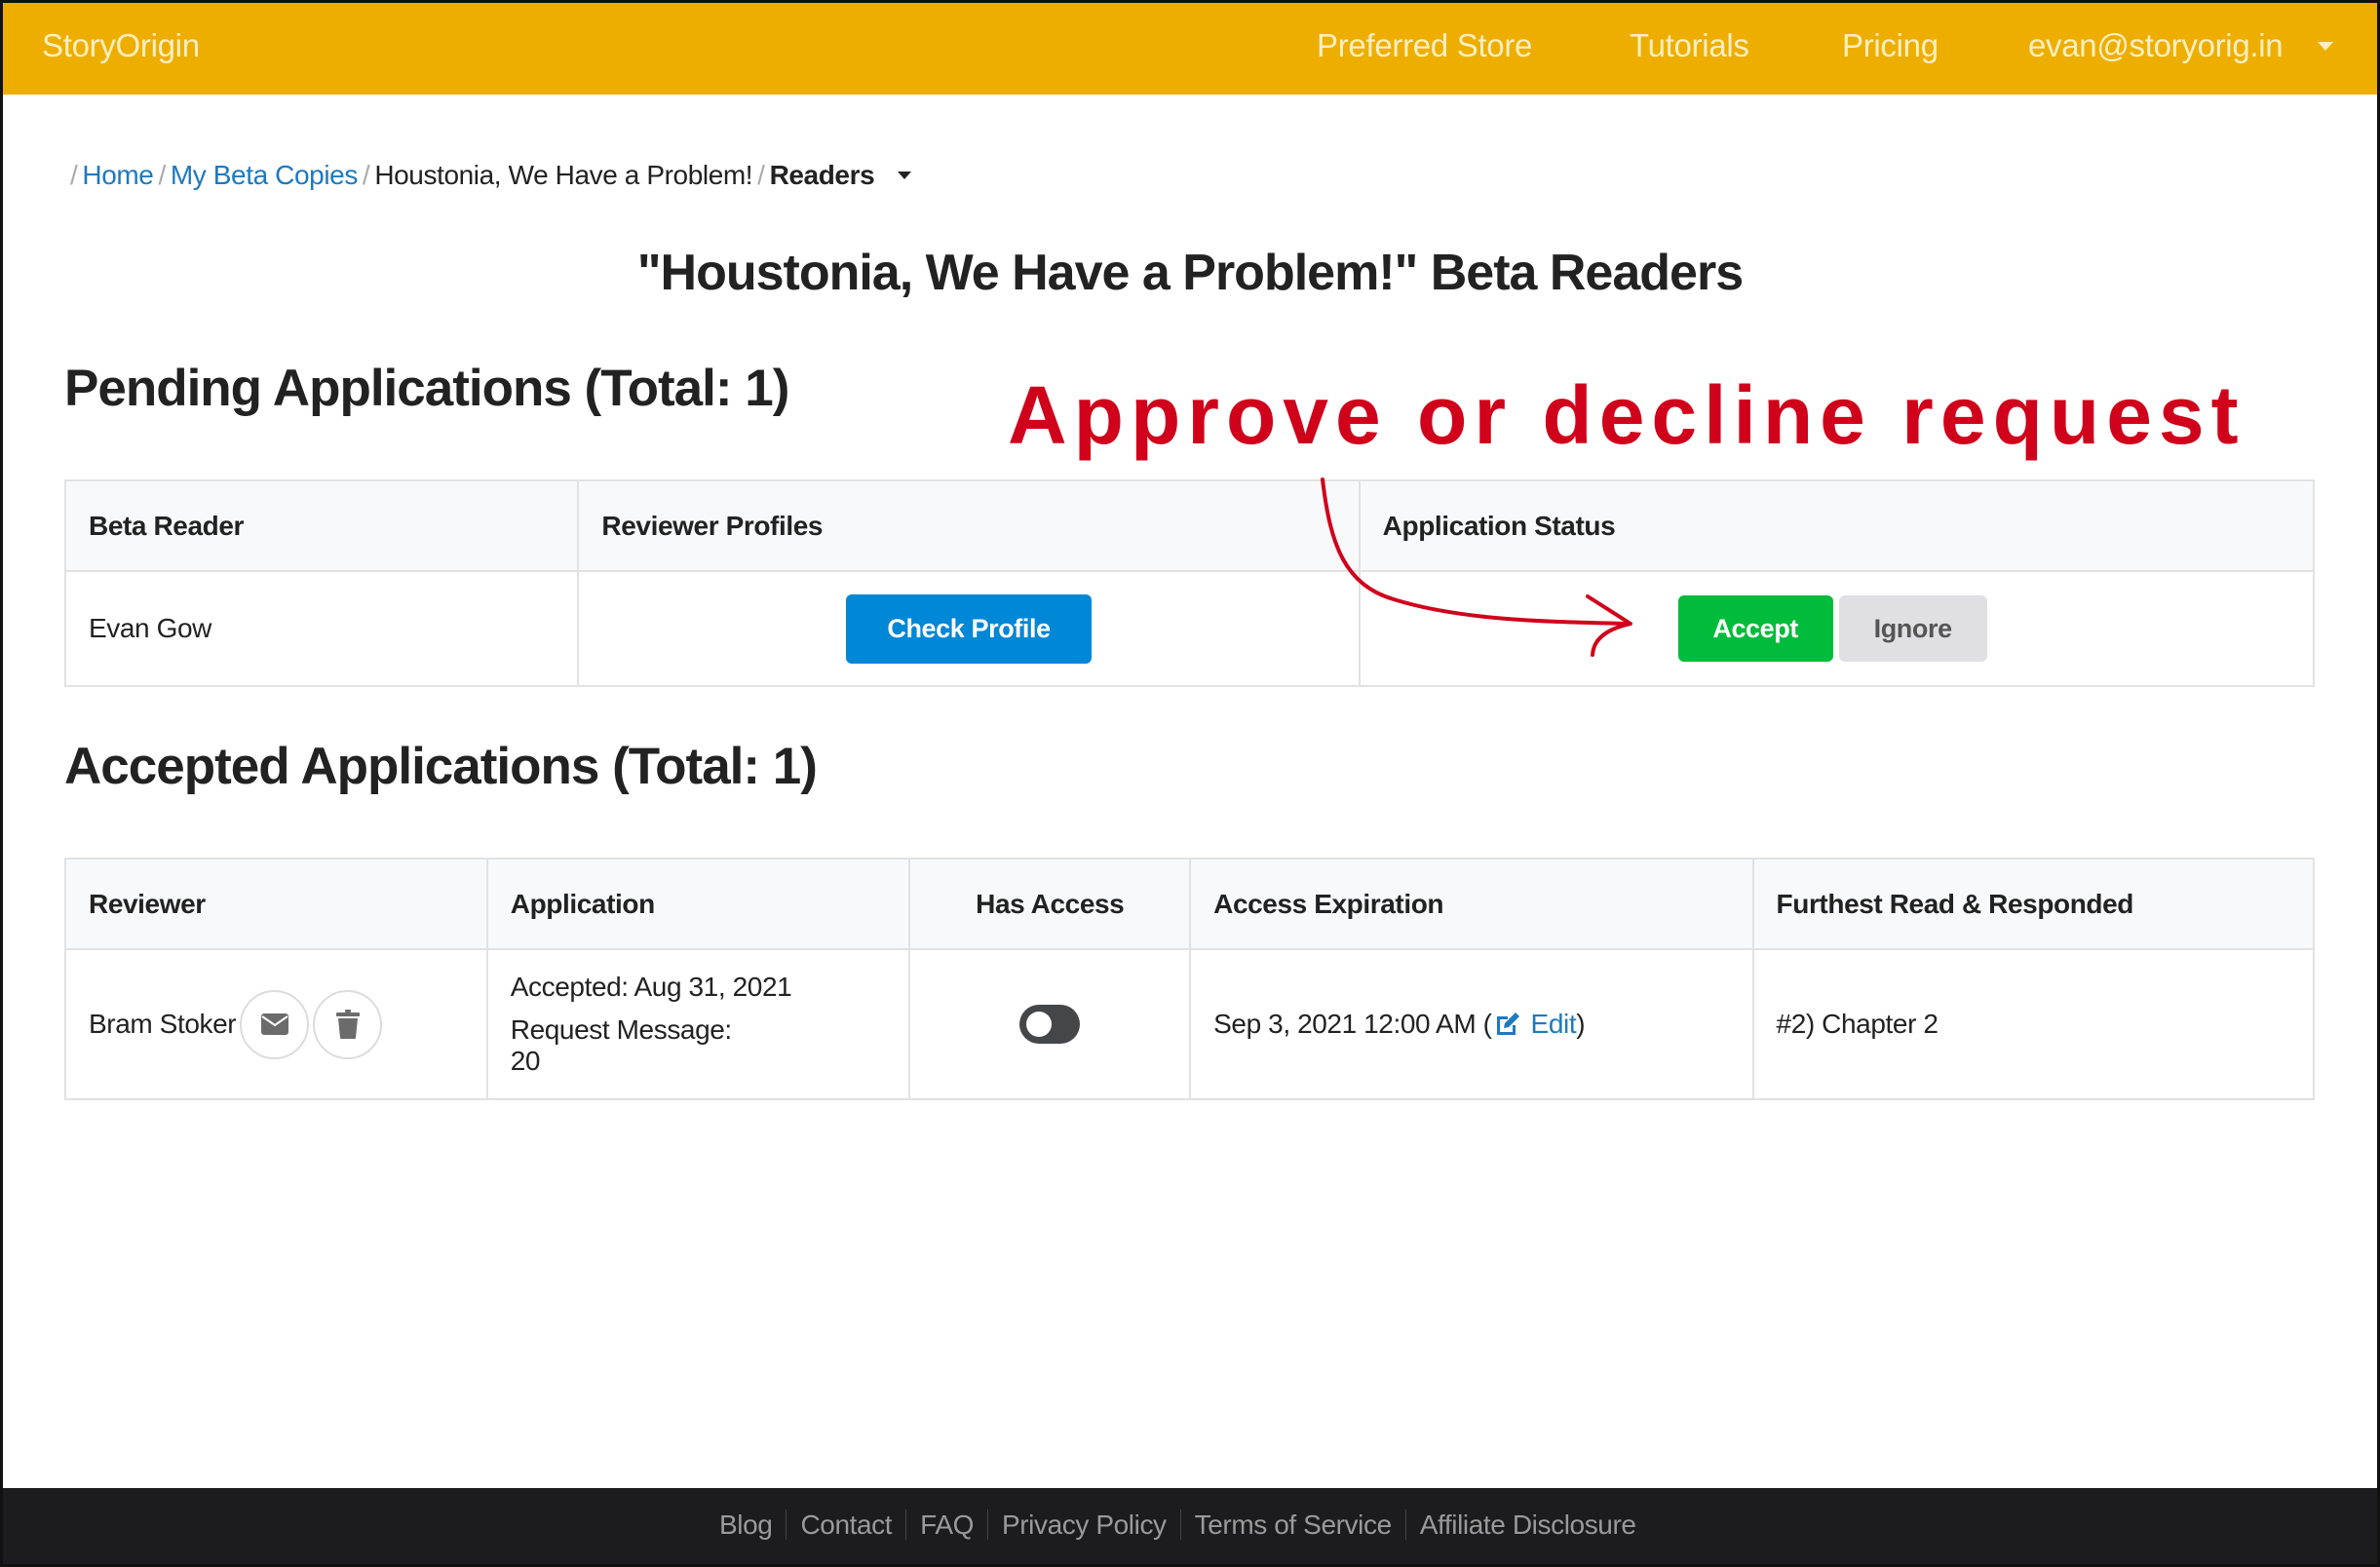 This screenshot has width=2380, height=1567. Describe the element at coordinates (264, 175) in the screenshot. I see `breadcrumb-my-beta-copies: My Beta Copies` at that location.